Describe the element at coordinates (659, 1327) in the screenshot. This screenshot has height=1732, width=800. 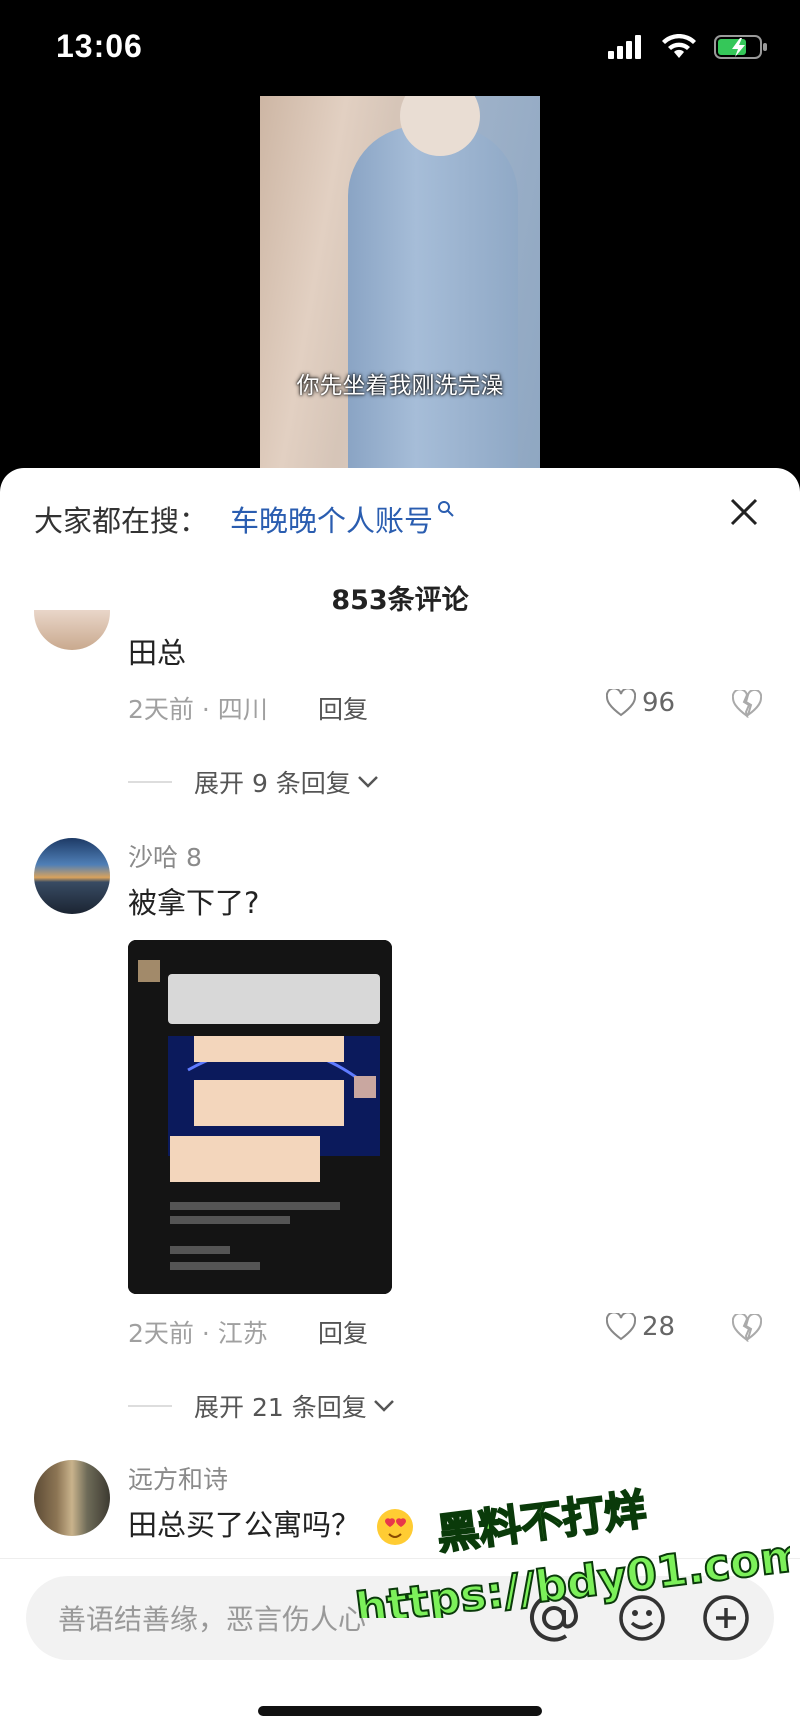
I see `like-count: 28` at that location.